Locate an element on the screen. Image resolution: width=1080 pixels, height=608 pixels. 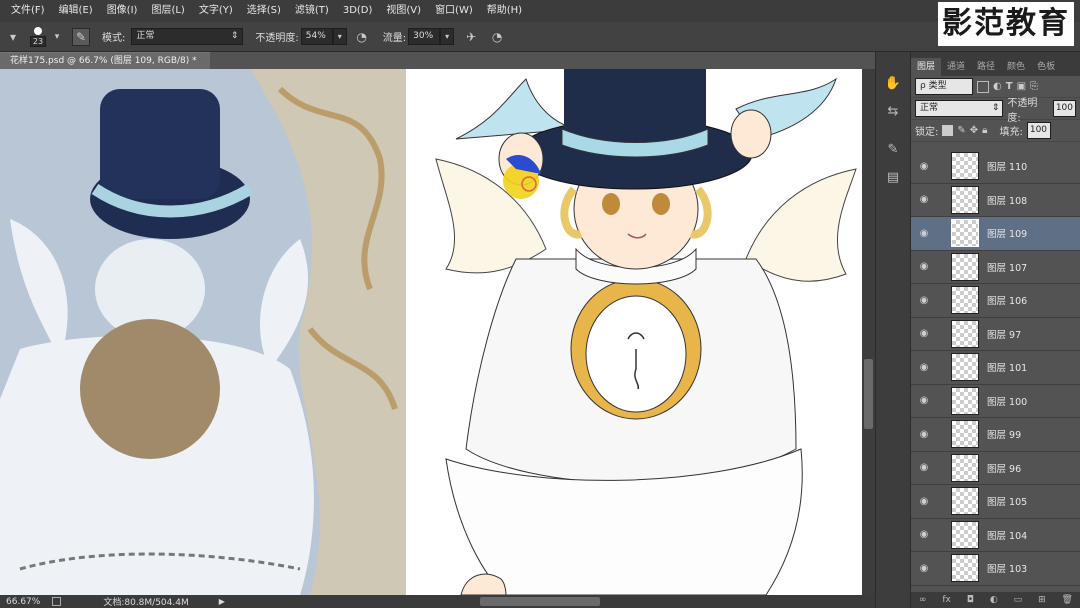
flow-slider-arrow-icon: ▾ is located at coordinates (447, 36).